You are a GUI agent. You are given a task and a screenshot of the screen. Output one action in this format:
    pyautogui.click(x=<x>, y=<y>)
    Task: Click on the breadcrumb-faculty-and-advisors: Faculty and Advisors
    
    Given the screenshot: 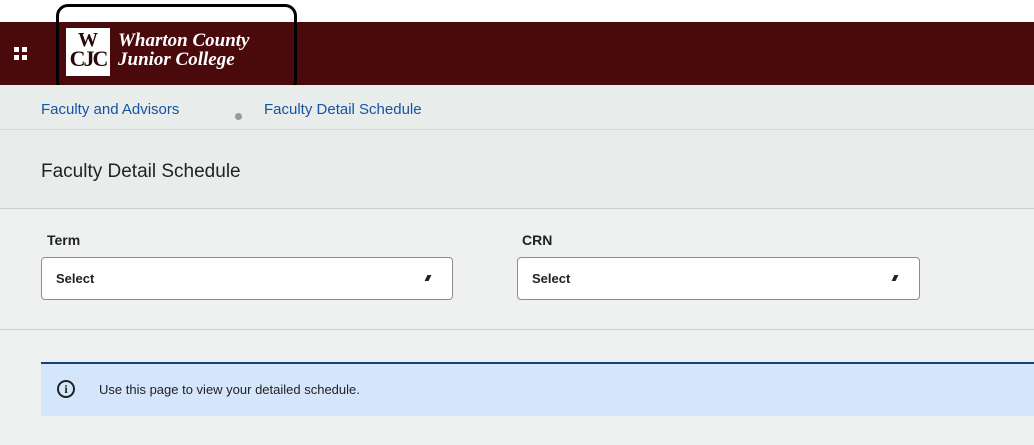 What is the action you would take?
    pyautogui.click(x=110, y=109)
    